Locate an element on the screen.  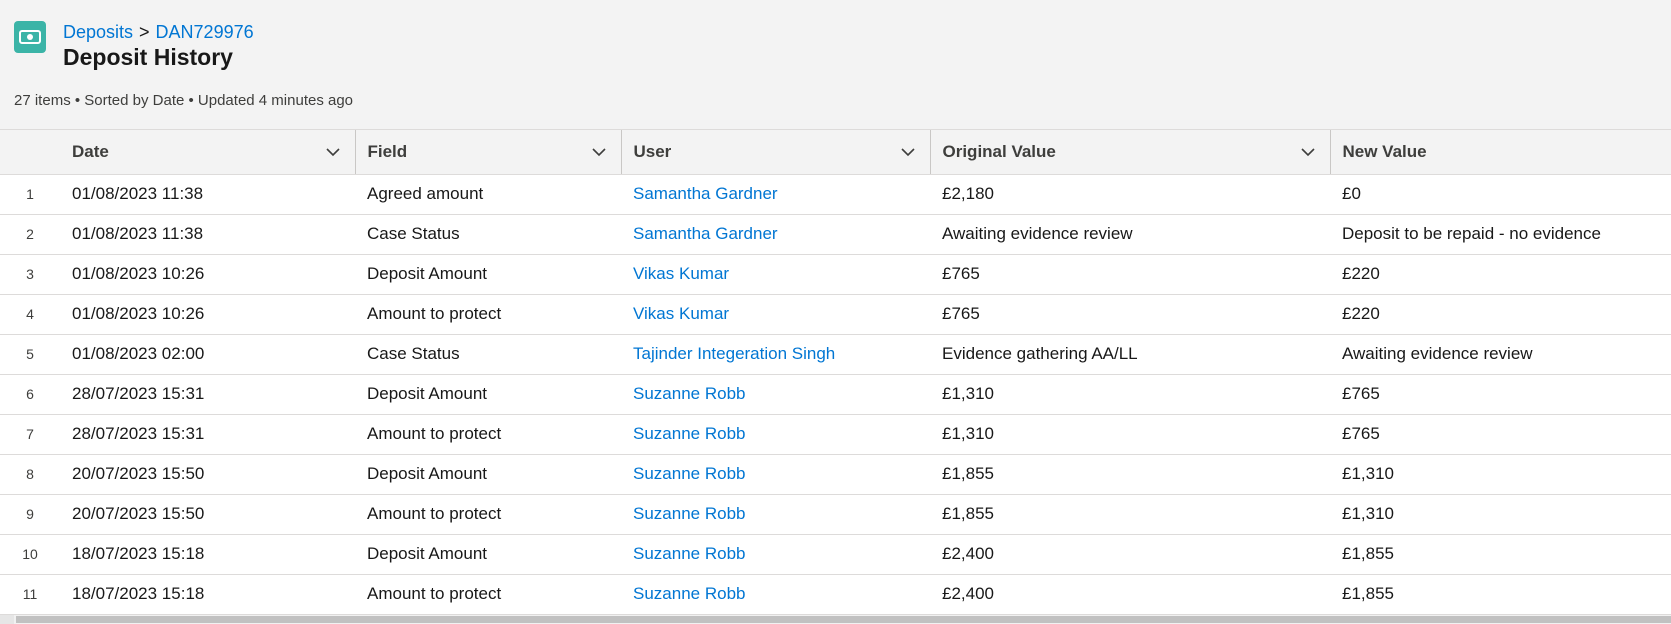
cell-original-value: Evidence gathering AA/LL is located at coordinates (1130, 354).